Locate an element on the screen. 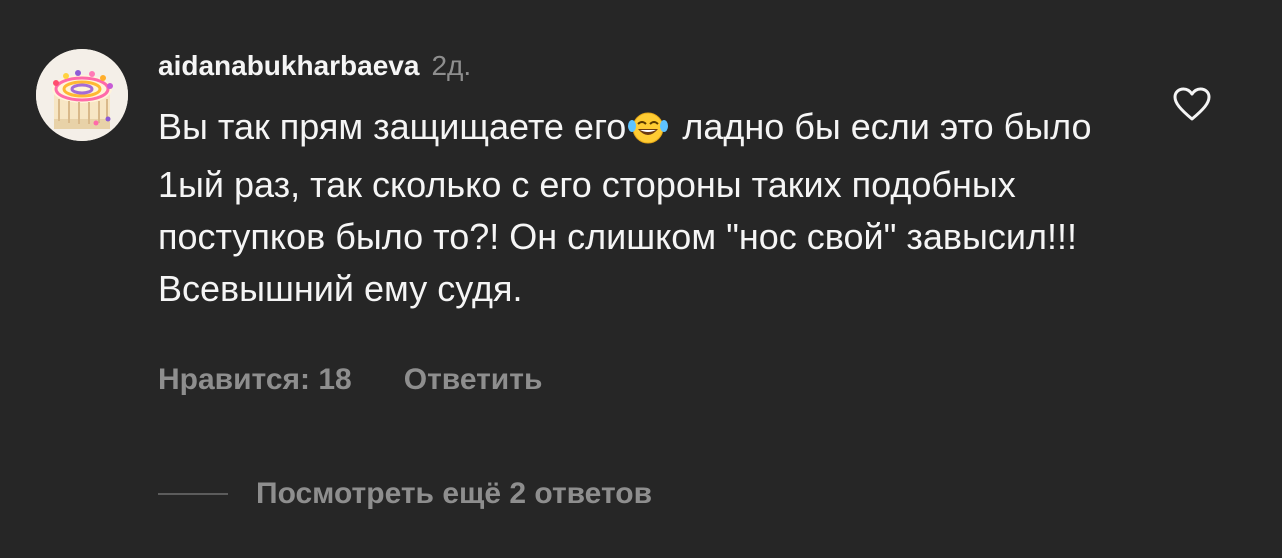  avatar-cake-image is located at coordinates (82, 95).